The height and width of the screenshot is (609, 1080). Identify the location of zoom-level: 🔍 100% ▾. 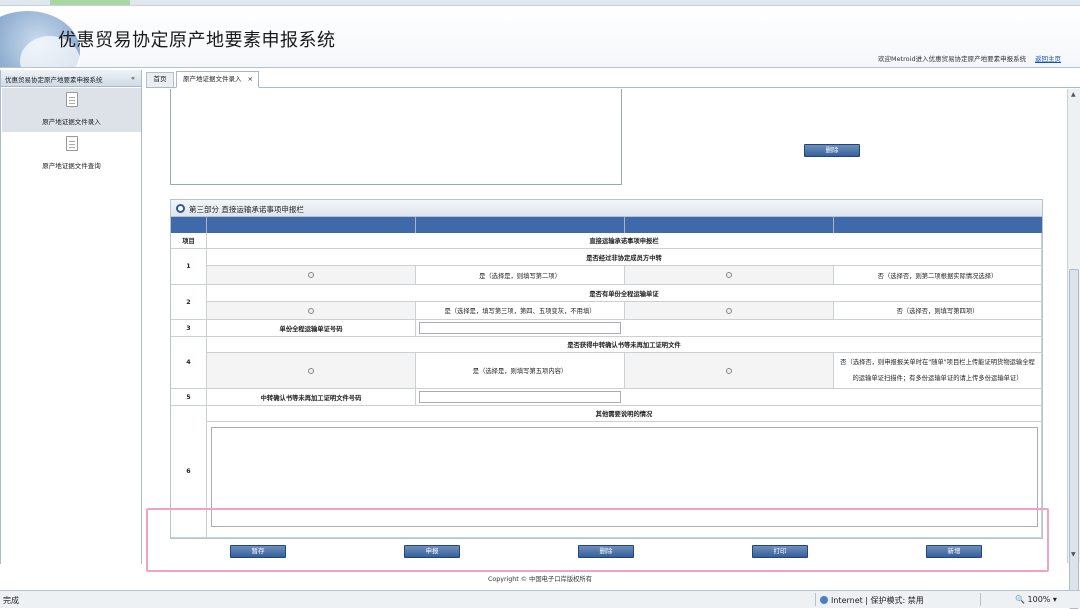
(1036, 599).